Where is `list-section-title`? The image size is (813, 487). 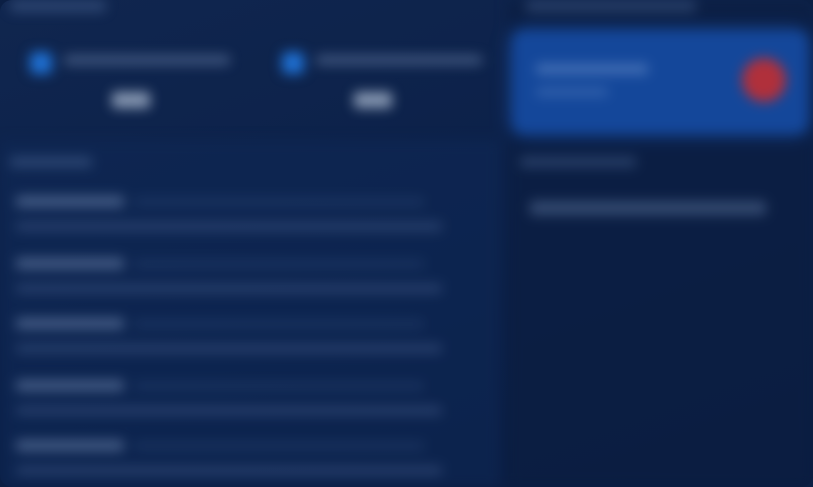
list-section-title is located at coordinates (51, 162).